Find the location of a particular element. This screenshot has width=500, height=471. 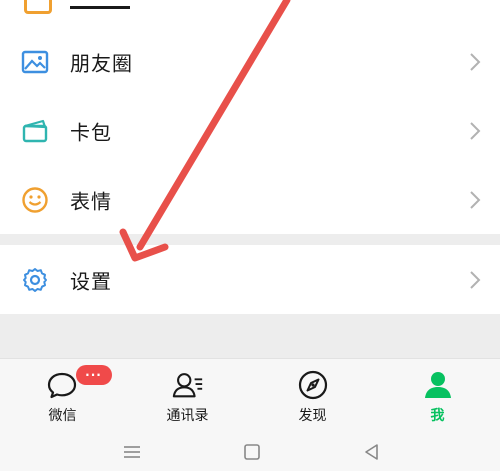

home-nav-button is located at coordinates (252, 452).